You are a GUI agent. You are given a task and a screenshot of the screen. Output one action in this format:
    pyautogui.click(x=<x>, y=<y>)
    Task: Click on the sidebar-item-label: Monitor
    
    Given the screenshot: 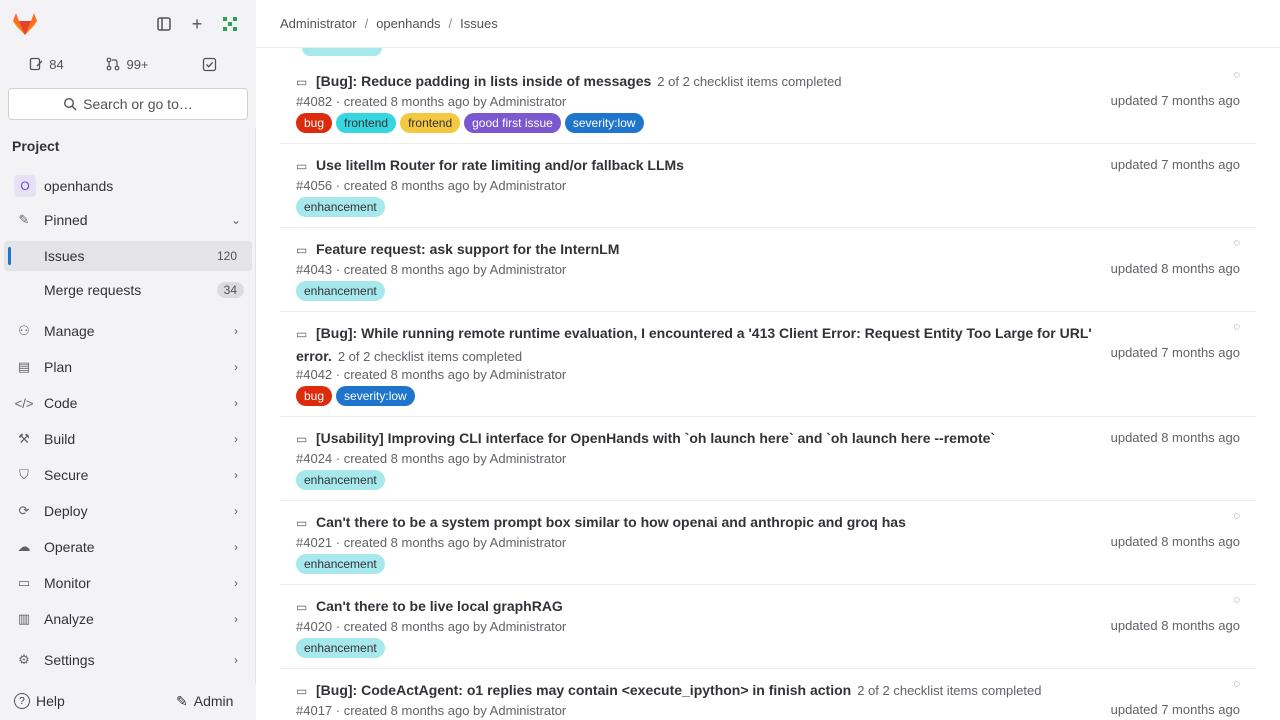 What is the action you would take?
    pyautogui.click(x=67, y=583)
    